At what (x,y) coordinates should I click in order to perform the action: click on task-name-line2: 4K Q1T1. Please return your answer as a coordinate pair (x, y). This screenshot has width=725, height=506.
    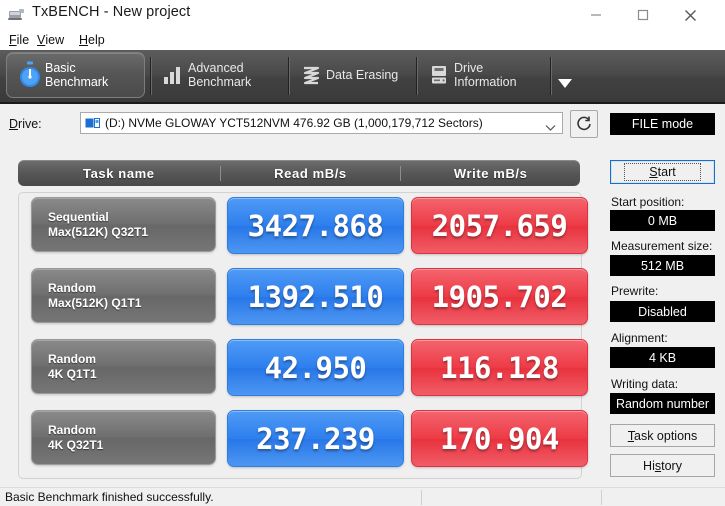
    Looking at the image, I should click on (72, 373).